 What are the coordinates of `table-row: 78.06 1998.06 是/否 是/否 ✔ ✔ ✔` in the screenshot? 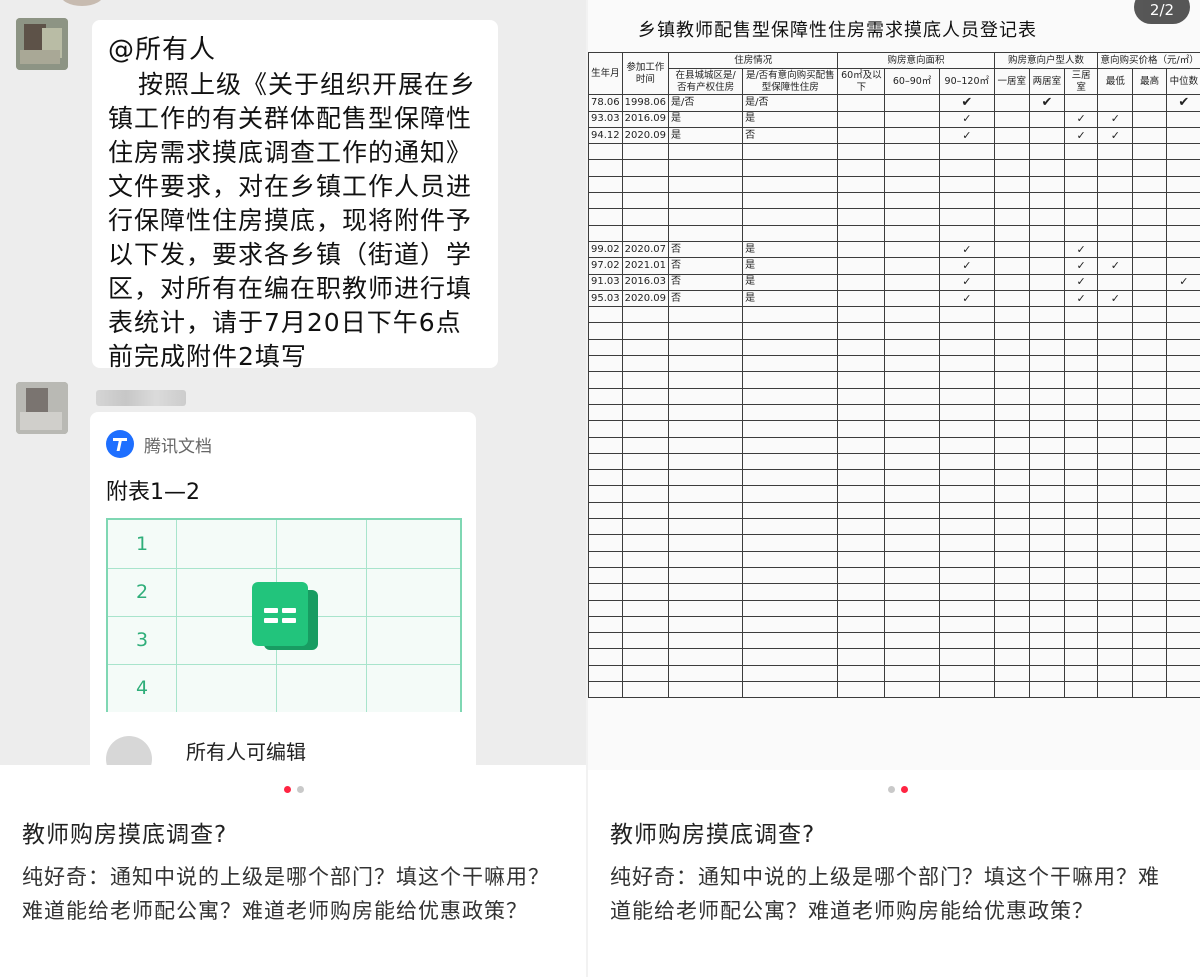 It's located at (894, 103).